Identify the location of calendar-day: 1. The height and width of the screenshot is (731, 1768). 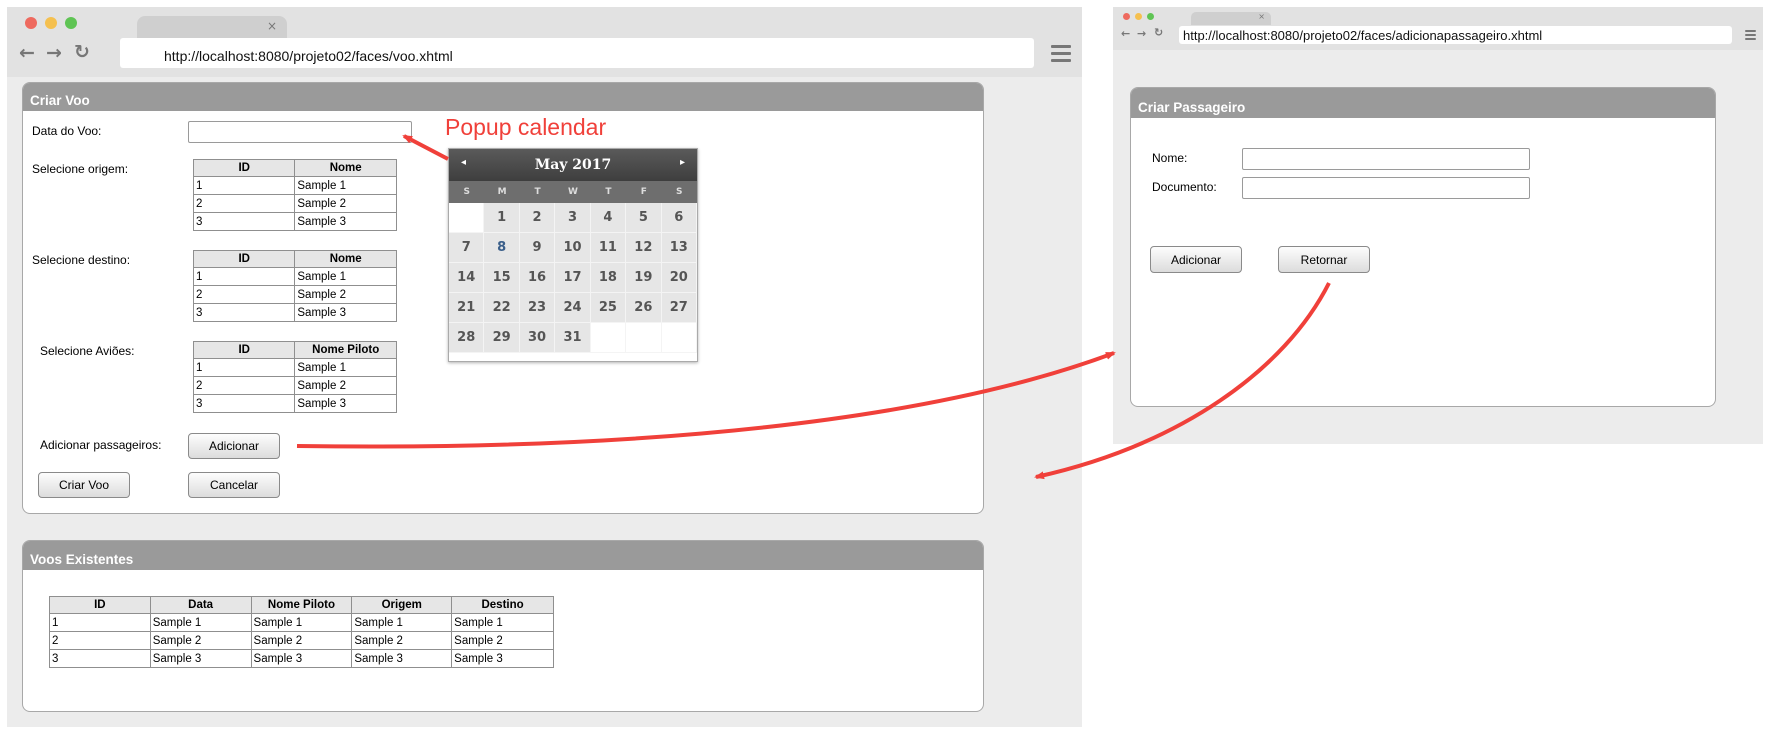
(502, 218).